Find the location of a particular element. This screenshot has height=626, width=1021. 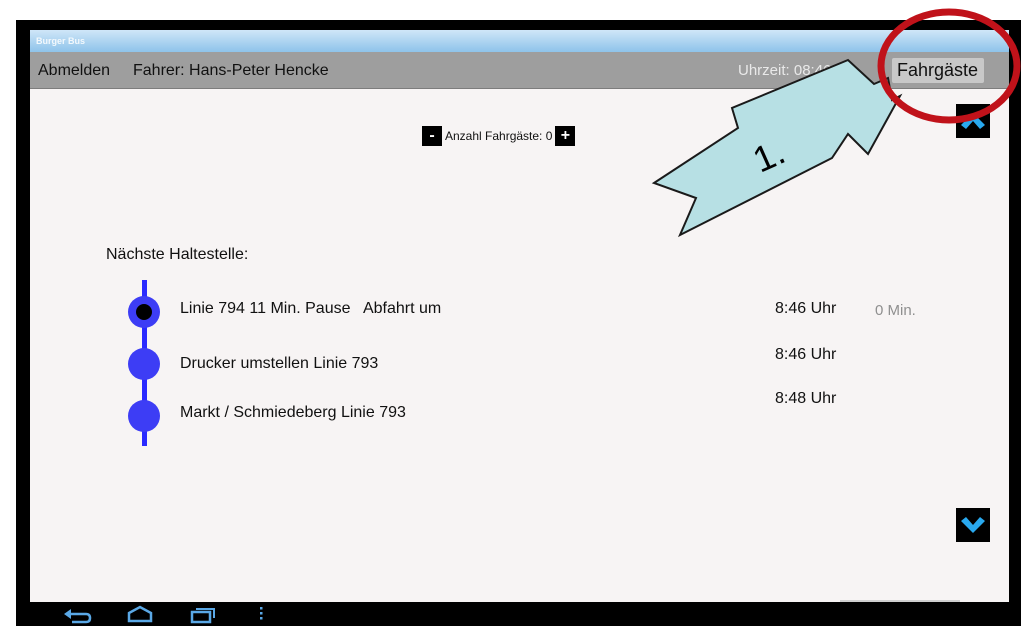

stop-time-2: 8:46 Uhr is located at coordinates (806, 354).